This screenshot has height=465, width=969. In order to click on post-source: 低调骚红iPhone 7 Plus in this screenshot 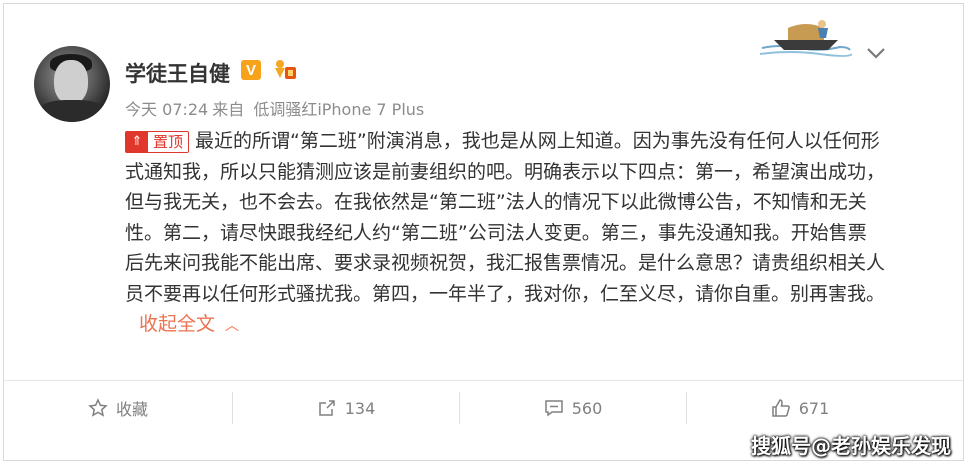, I will do `click(338, 109)`.